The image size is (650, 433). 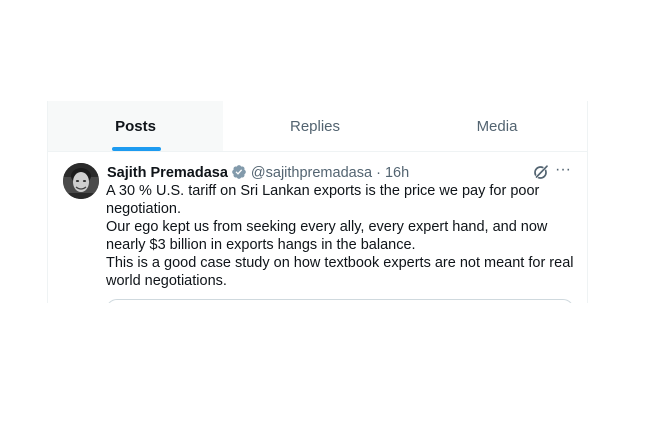 What do you see at coordinates (541, 172) in the screenshot?
I see `grok-icon` at bounding box center [541, 172].